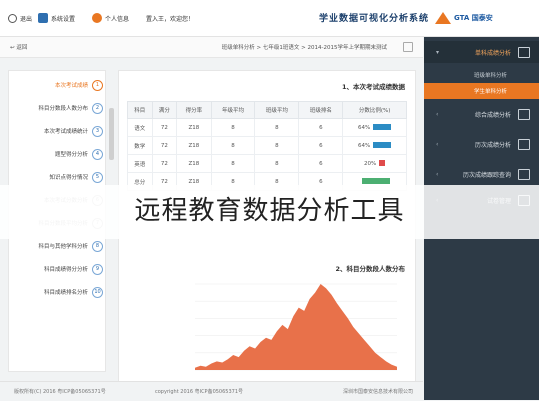 The image size is (539, 401). What do you see at coordinates (408, 47) in the screenshot?
I see `close-icon` at bounding box center [408, 47].